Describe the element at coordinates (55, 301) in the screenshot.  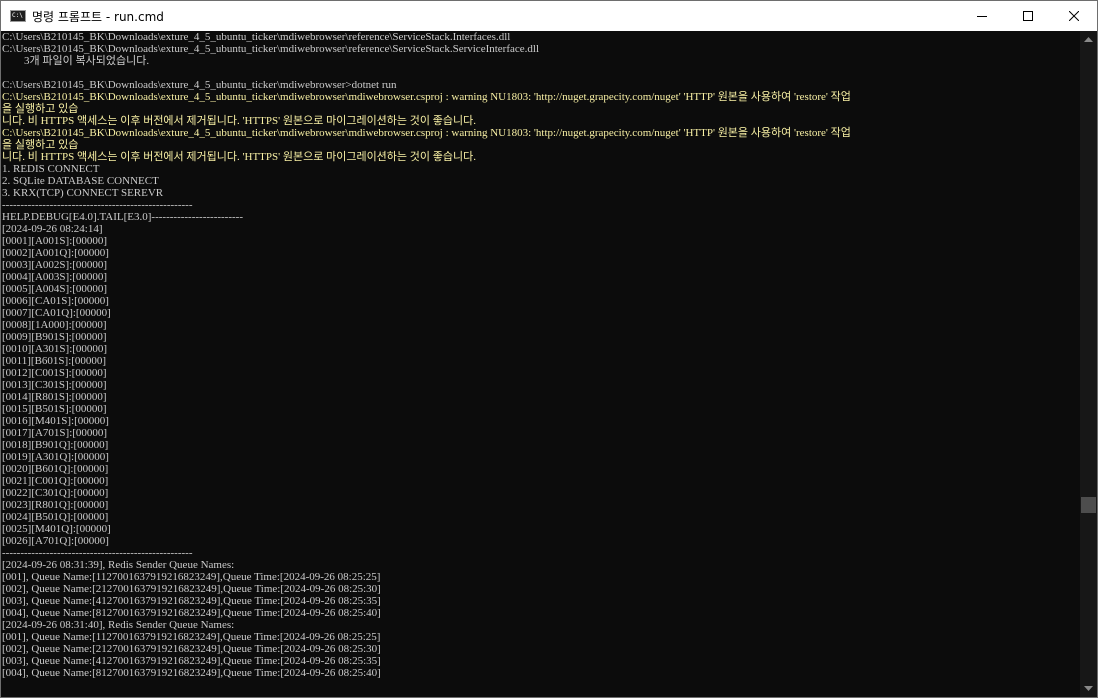
I see `console-line: [0006][CA01S]:[00000]` at that location.